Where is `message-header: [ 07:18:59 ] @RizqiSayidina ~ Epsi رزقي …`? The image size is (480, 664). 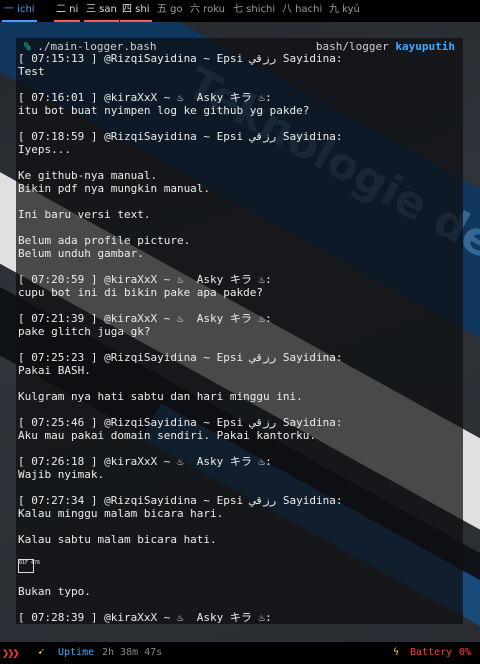 message-header: [ 07:18:59 ] @RizqiSayidina ~ Epsi رزقي … is located at coordinates (180, 136).